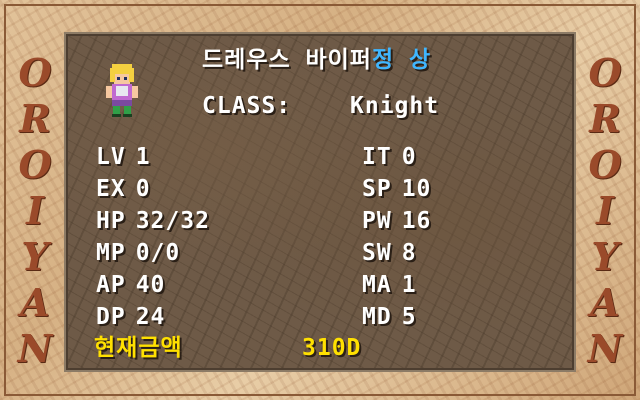 Image resolution: width=640 pixels, height=400 pixels. I want to click on stat-mp: MP 0/0, so click(138, 253).